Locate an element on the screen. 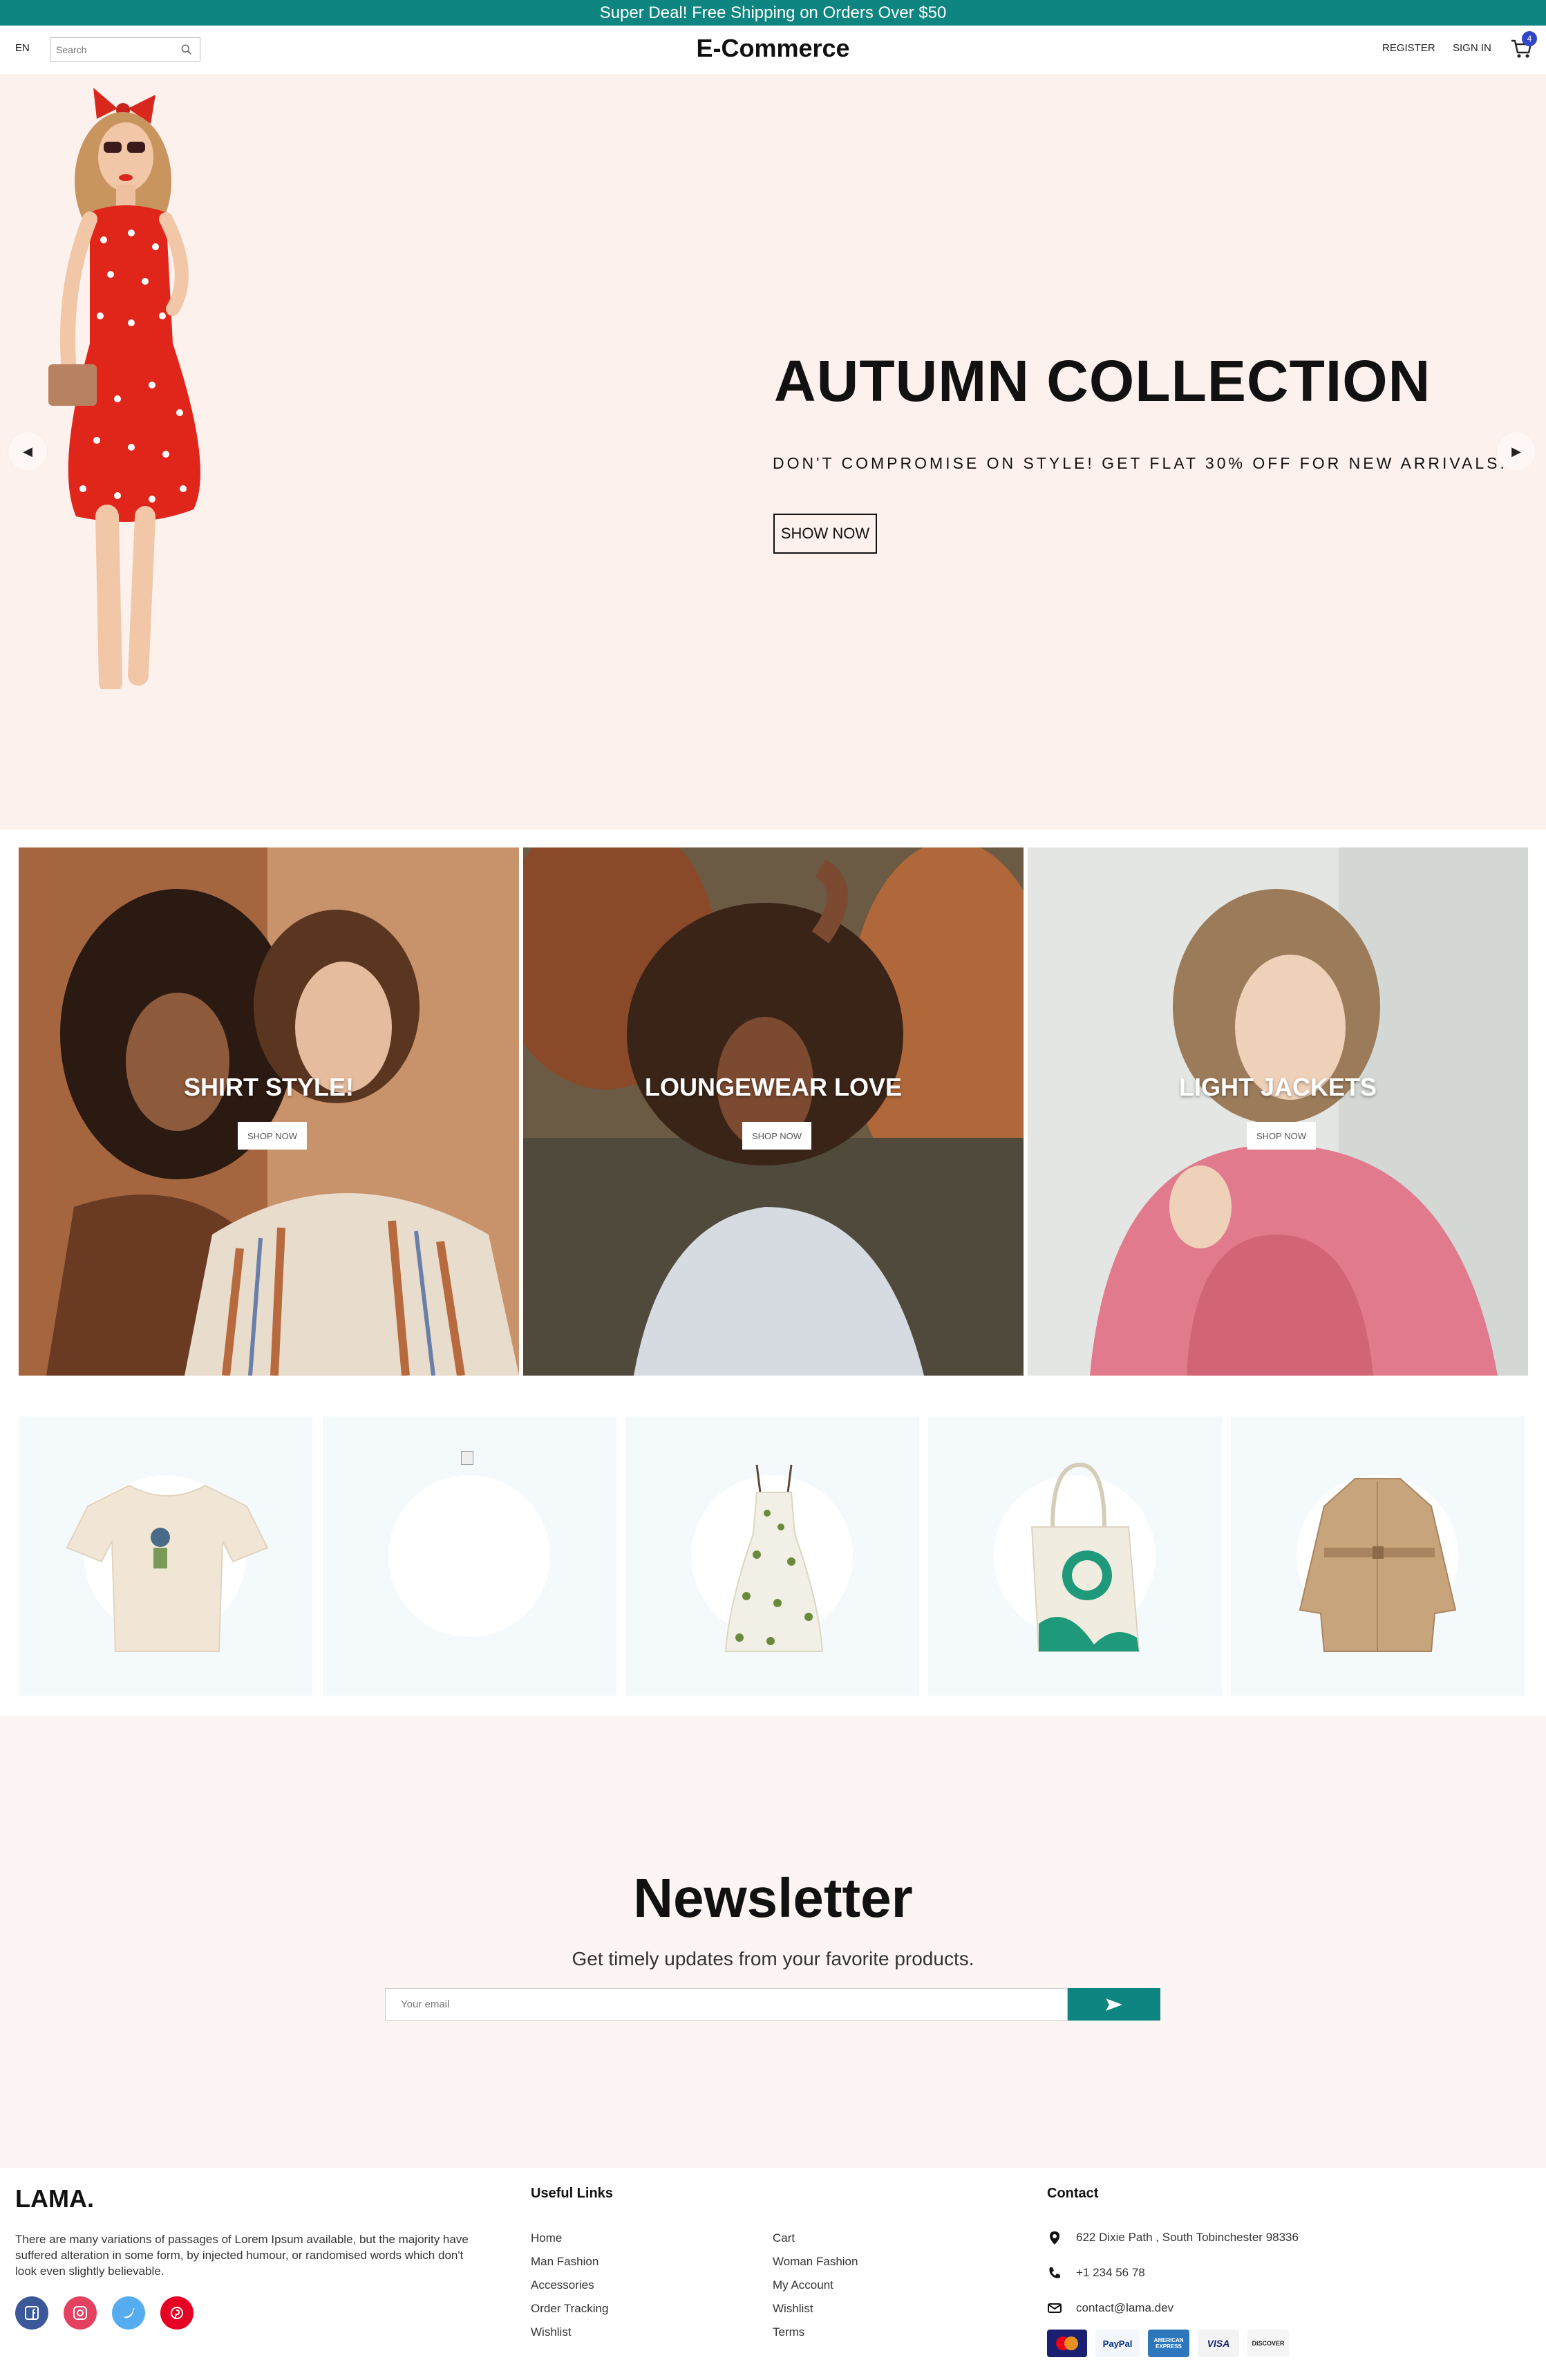  footer-link-wishlist: Wishlist is located at coordinates (551, 2332).